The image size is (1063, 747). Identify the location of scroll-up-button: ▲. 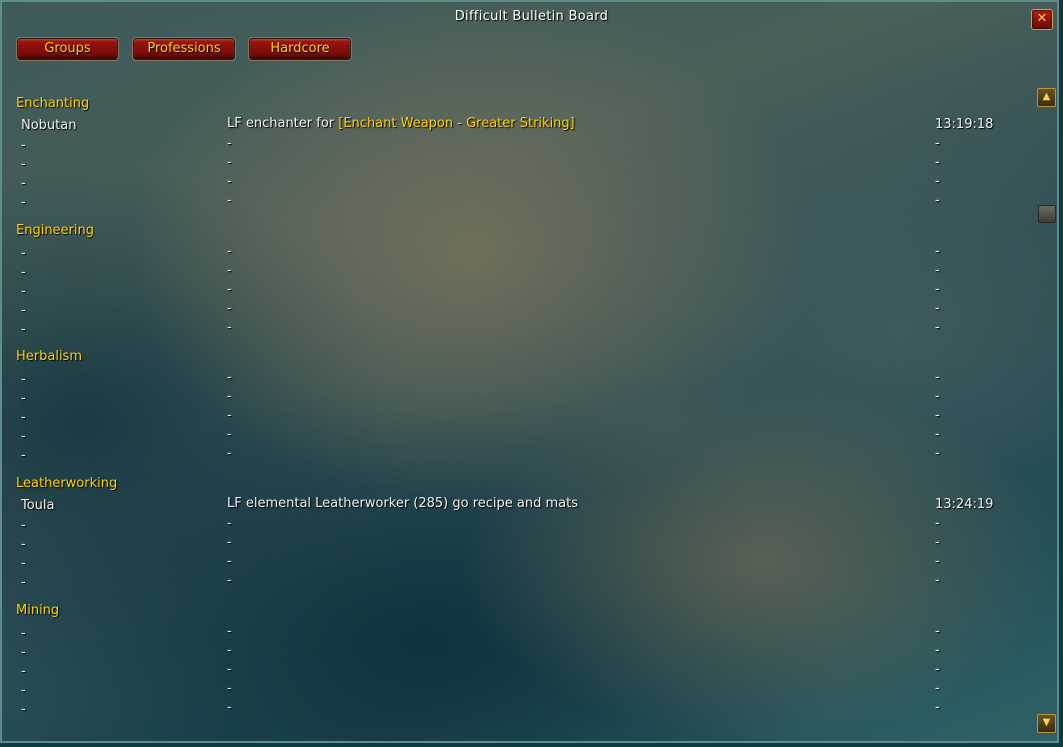
(1046, 97).